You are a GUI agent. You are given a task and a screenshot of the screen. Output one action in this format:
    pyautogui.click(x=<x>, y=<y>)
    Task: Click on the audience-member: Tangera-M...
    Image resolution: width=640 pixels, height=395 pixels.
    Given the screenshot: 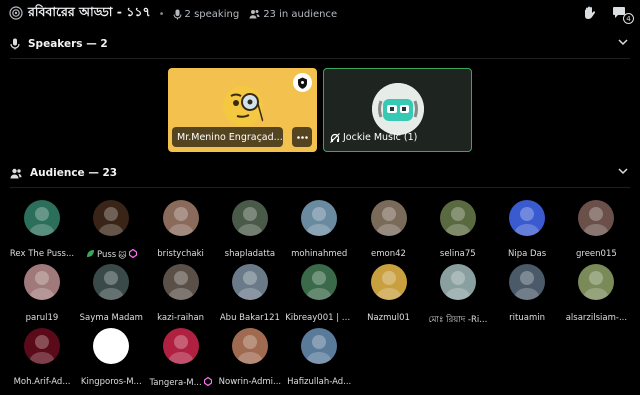 What is the action you would take?
    pyautogui.click(x=181, y=360)
    